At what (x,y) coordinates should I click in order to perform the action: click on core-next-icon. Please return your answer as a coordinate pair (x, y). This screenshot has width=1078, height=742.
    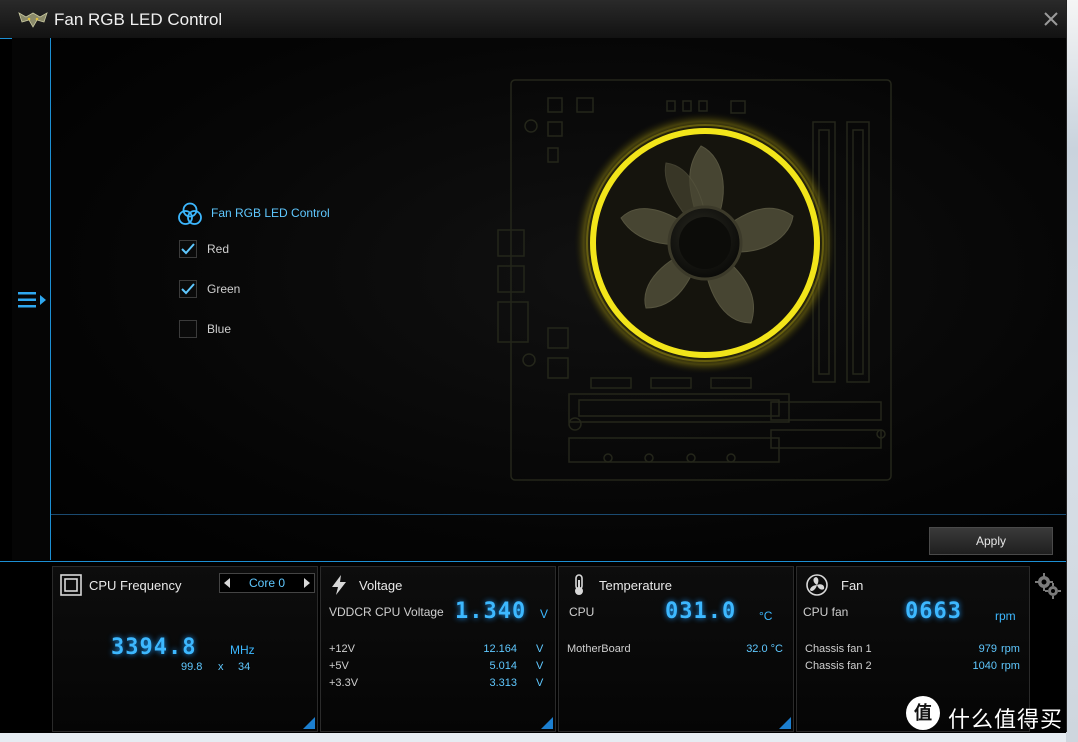
    Looking at the image, I should click on (307, 583).